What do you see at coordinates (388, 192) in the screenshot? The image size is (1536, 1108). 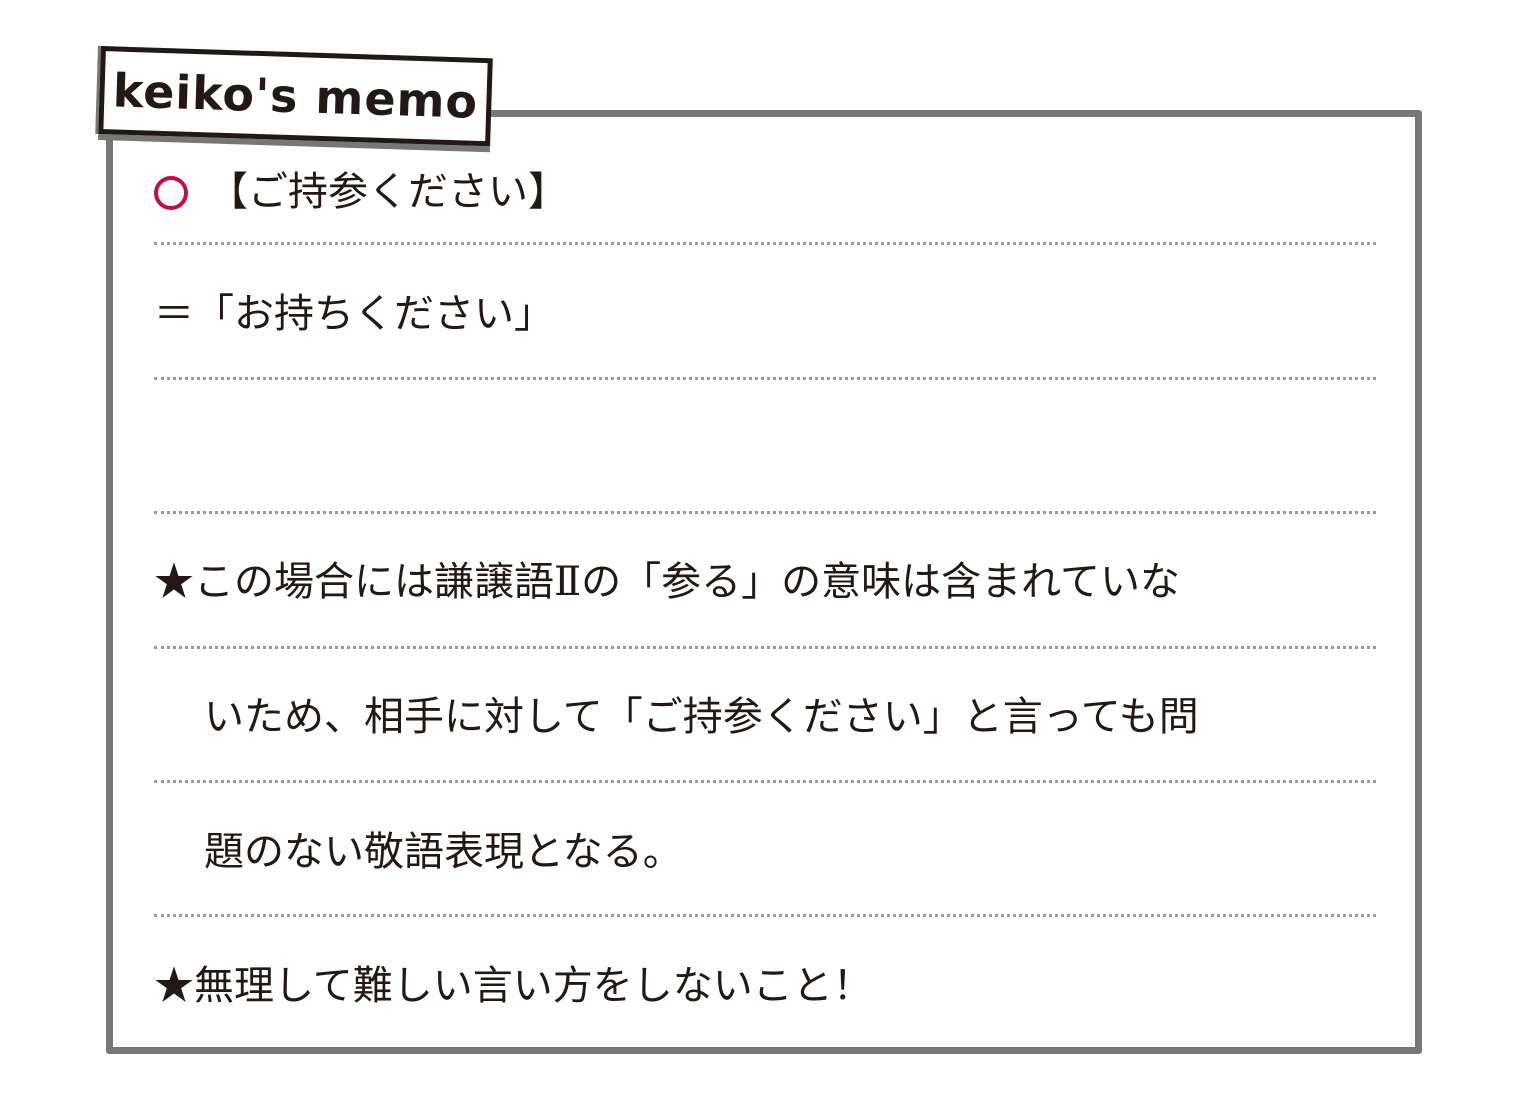 I see `memo-line-text: 【ご持参ください】` at bounding box center [388, 192].